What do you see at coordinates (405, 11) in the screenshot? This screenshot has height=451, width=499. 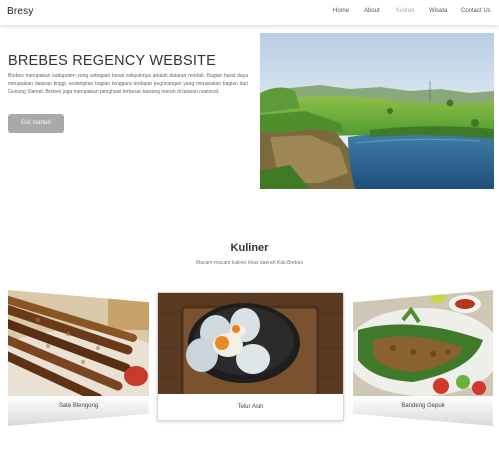 I see `nav-kuliner: Kuliner` at bounding box center [405, 11].